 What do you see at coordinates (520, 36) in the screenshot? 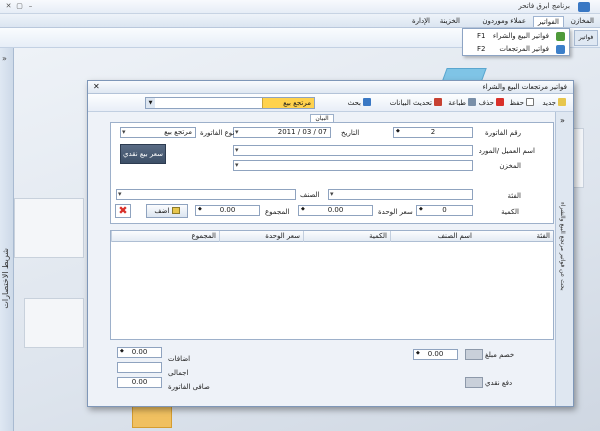
I see `dropdown-item-label: فواتير البيع والشراء` at bounding box center [520, 36].